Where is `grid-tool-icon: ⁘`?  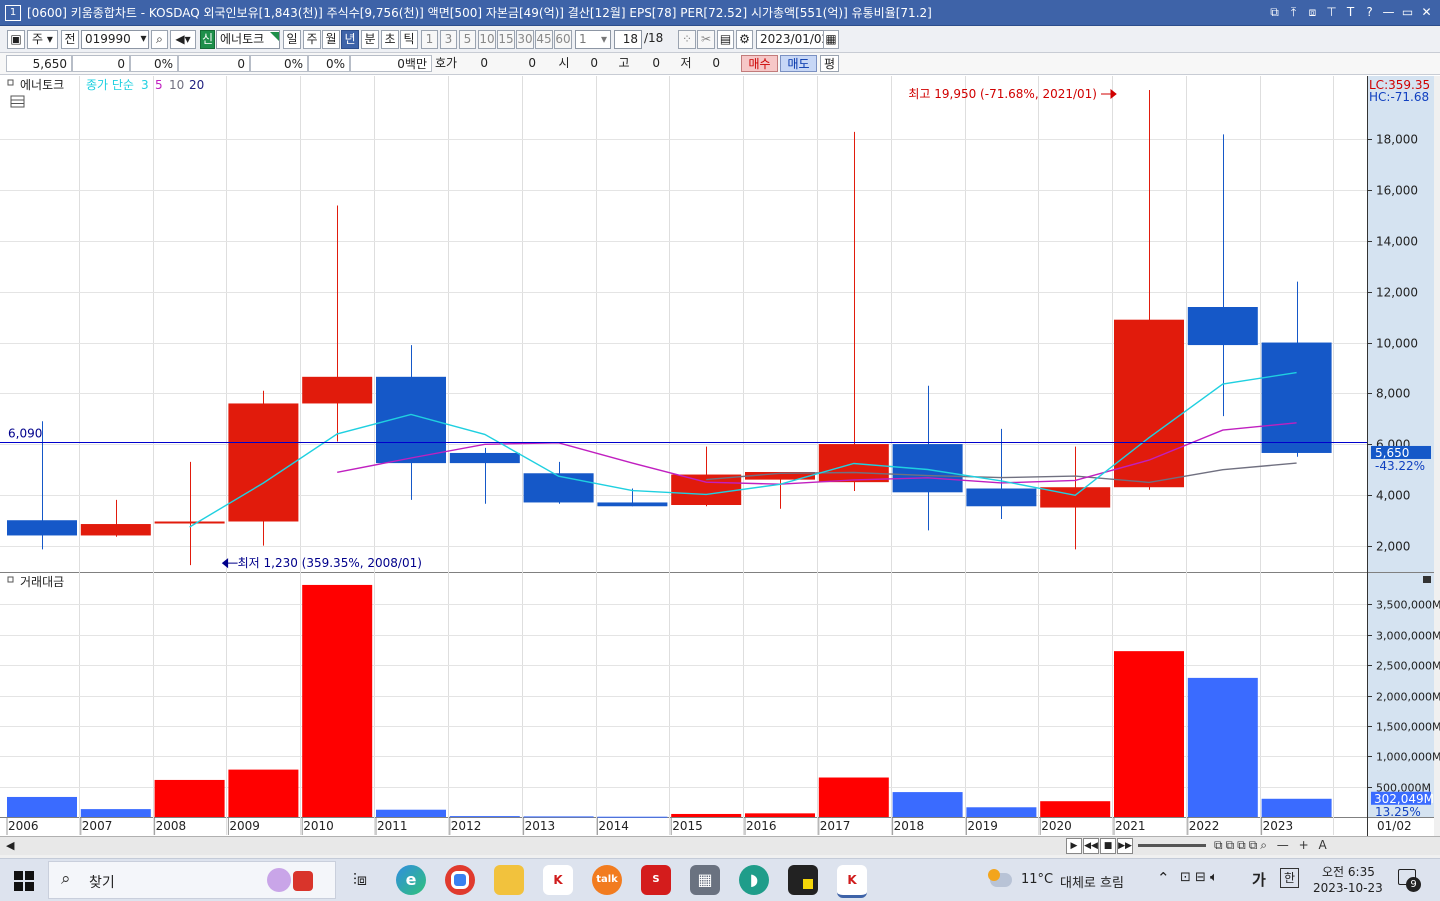
grid-tool-icon: ⁘ is located at coordinates (687, 39).